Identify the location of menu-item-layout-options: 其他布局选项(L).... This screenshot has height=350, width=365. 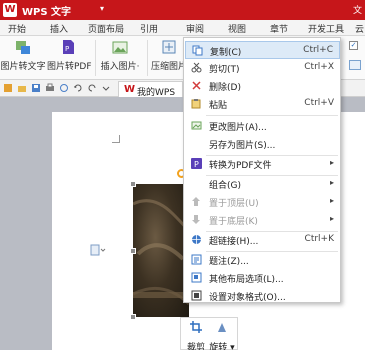
(262, 278).